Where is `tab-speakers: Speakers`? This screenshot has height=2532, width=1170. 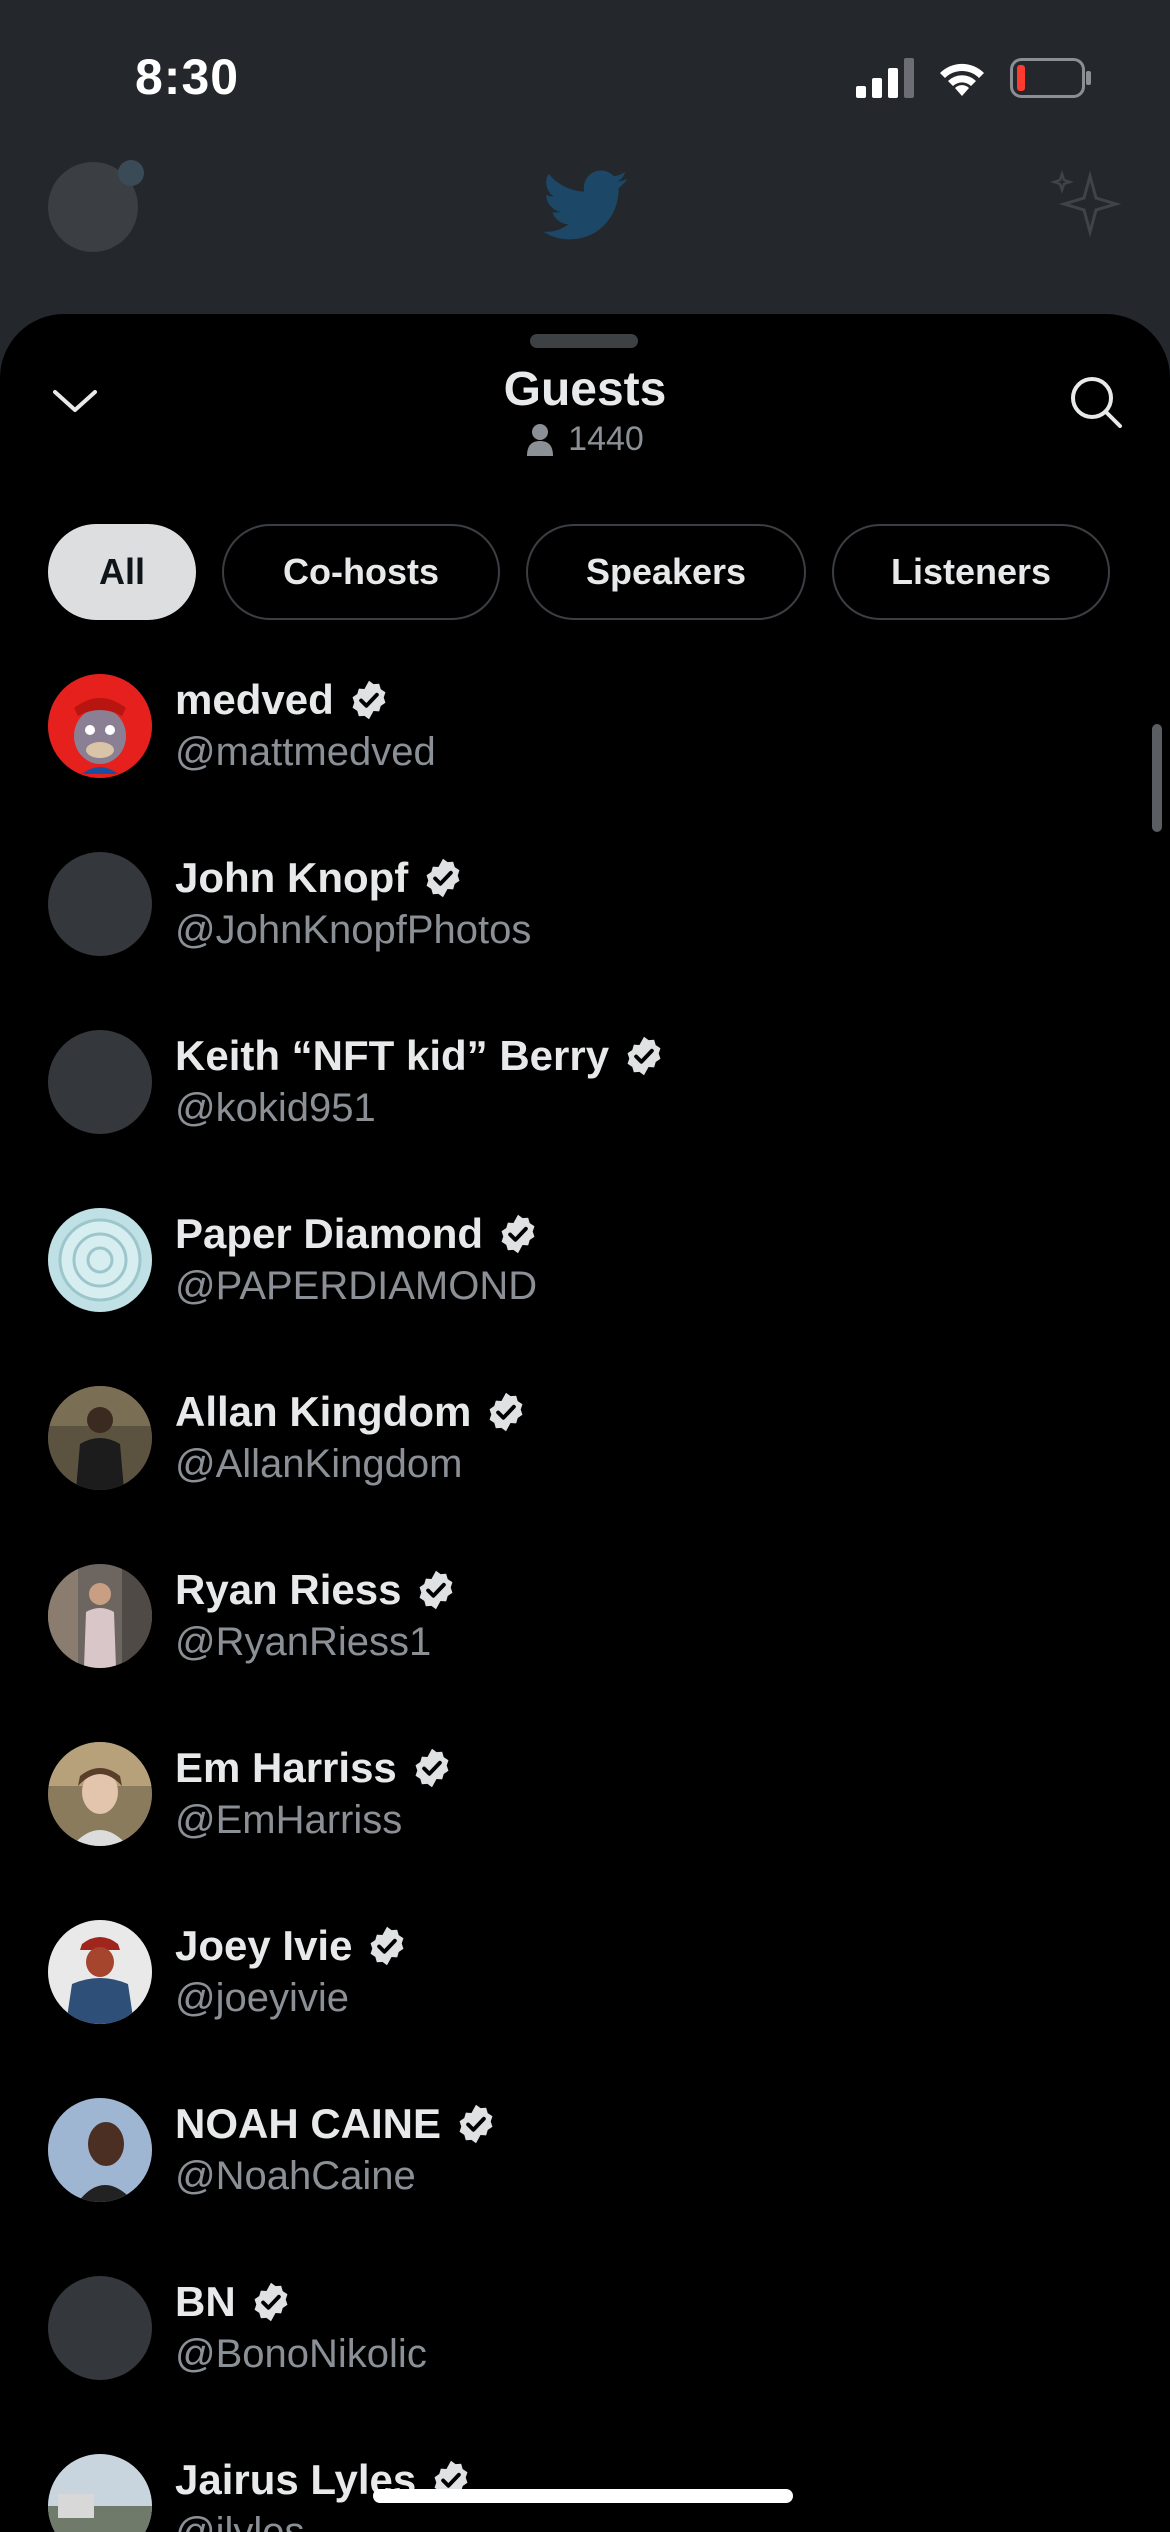
tab-speakers: Speakers is located at coordinates (666, 572).